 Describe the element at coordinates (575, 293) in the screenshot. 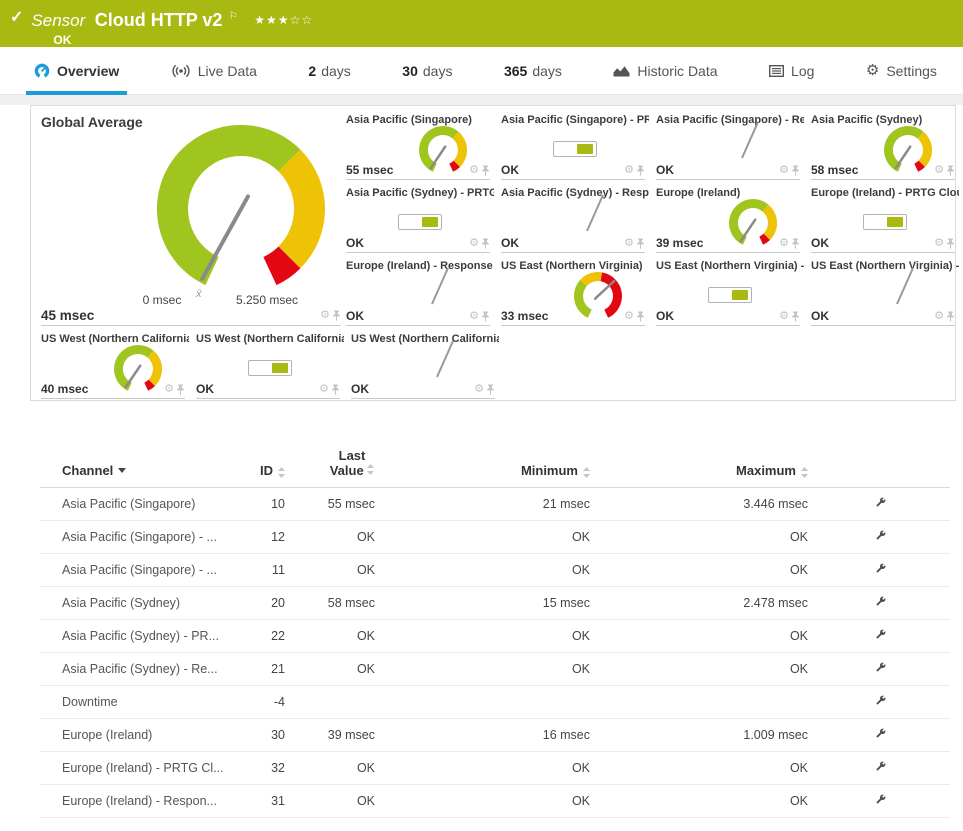

I see `channel-tile: US East (Northern Virginia) 33 msec ⚙` at that location.